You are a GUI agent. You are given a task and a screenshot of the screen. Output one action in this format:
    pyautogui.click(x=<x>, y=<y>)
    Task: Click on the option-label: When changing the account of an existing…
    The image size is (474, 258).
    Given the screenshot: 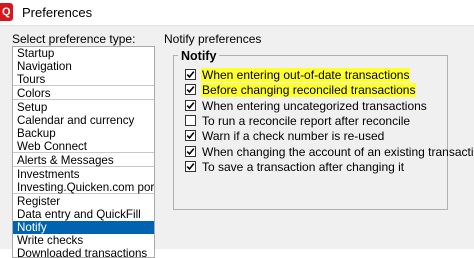 What is the action you would take?
    pyautogui.click(x=338, y=152)
    